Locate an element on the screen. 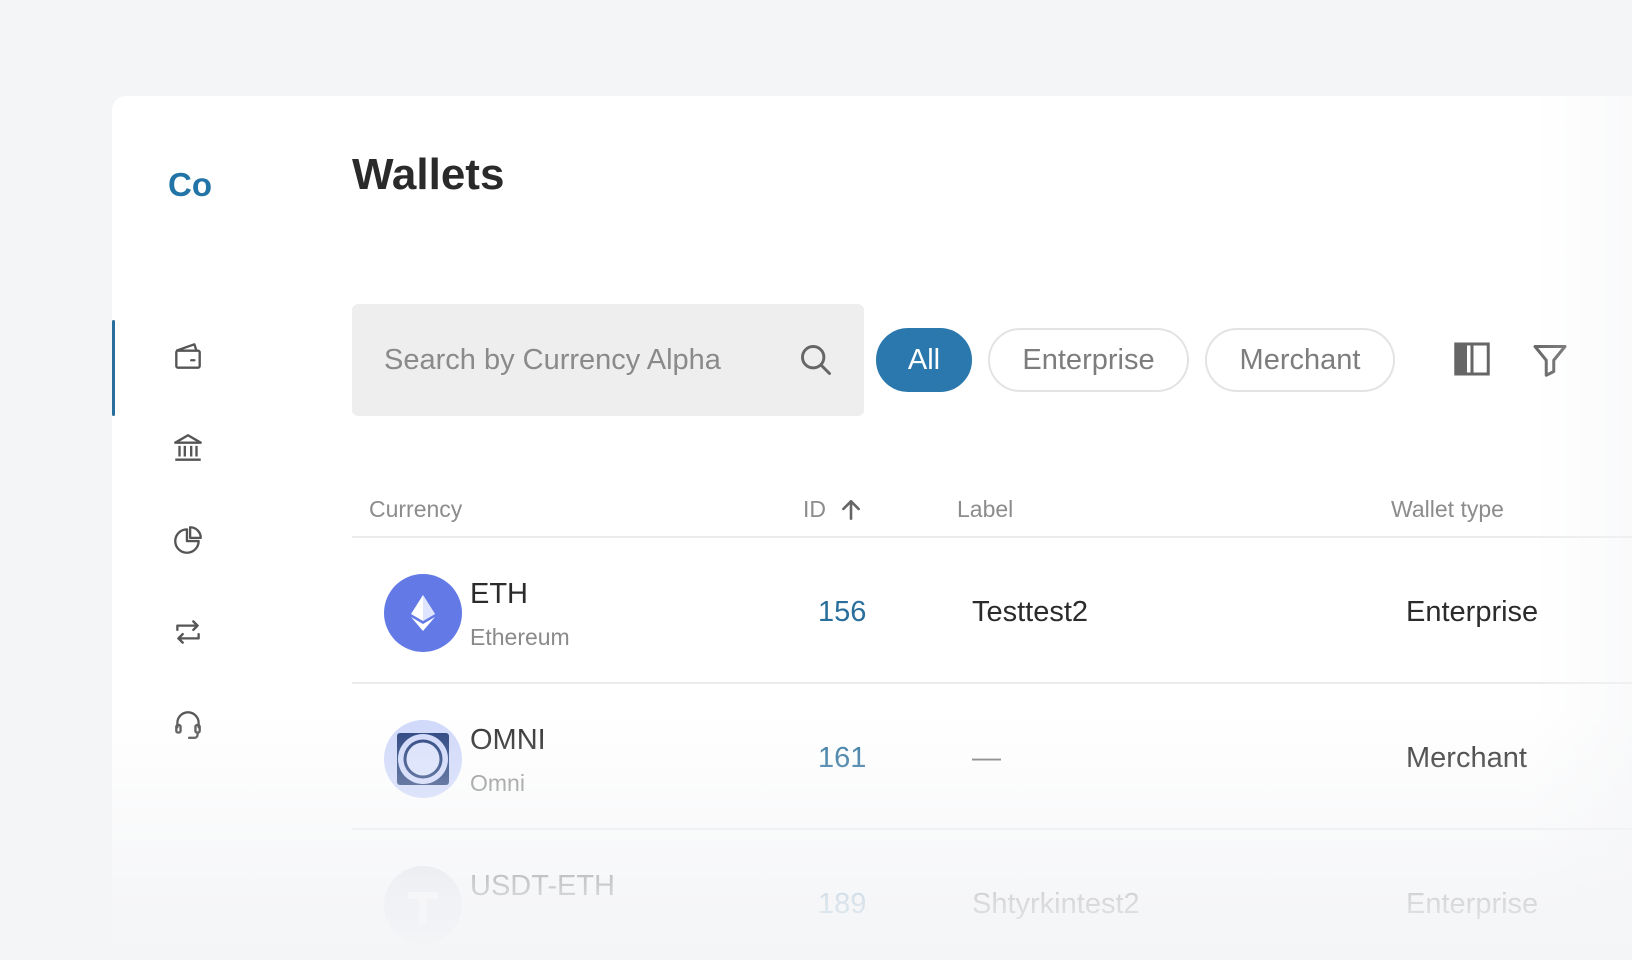 The image size is (1632, 960). currency-name: Omni is located at coordinates (497, 783).